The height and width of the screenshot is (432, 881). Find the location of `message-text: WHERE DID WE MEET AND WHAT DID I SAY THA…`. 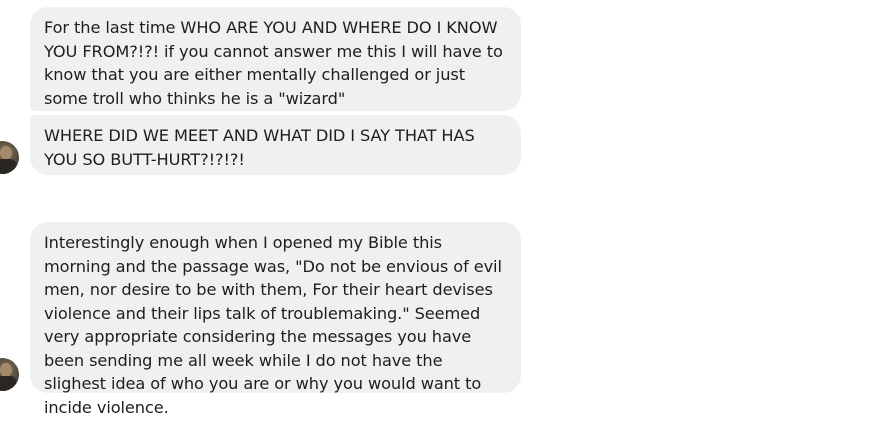

message-text: WHERE DID WE MEET AND WHAT DID I SAY THA… is located at coordinates (259, 147).